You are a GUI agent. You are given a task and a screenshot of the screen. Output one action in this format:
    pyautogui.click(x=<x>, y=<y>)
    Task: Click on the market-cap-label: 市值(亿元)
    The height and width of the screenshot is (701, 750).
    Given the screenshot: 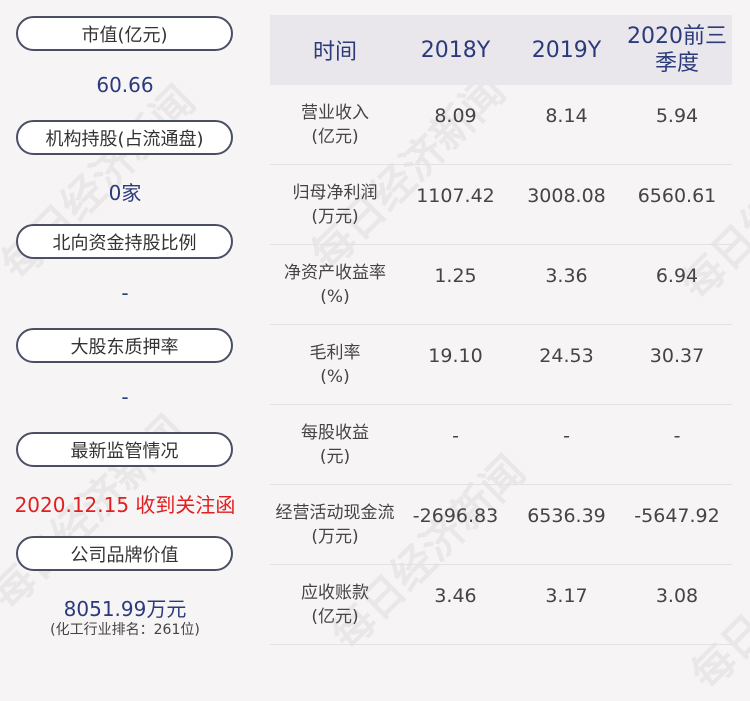 What is the action you would take?
    pyautogui.click(x=124, y=33)
    